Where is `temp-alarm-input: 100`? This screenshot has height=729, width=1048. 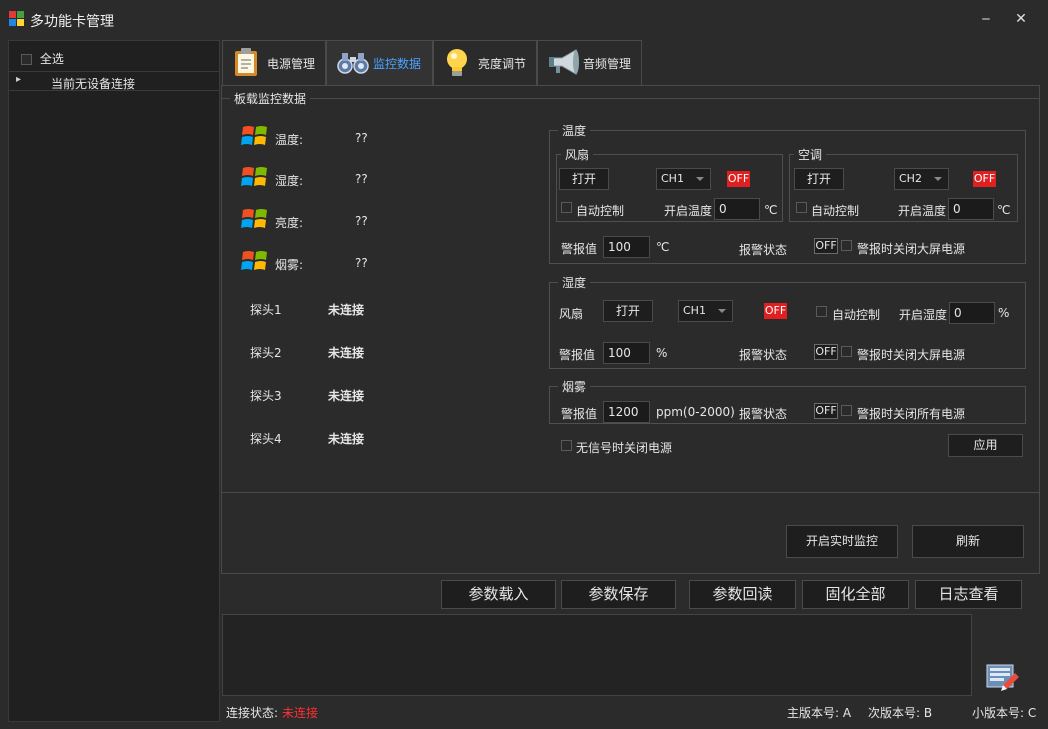
temp-alarm-input: 100 is located at coordinates (626, 247).